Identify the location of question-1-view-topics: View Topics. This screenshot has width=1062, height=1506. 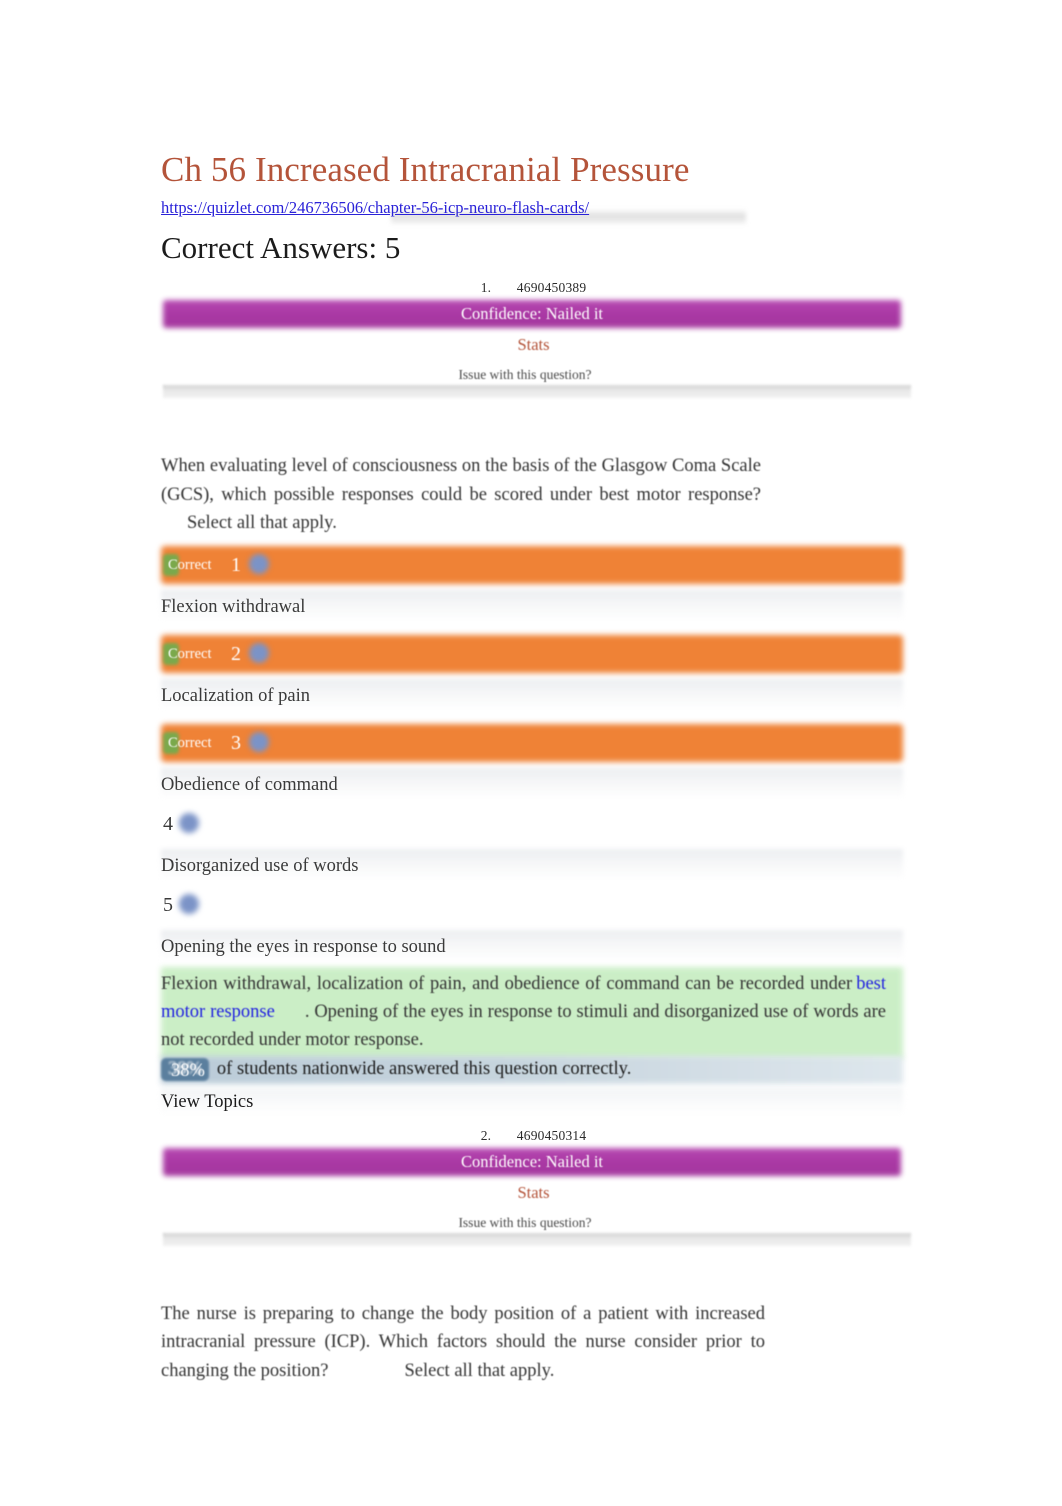
(533, 1101).